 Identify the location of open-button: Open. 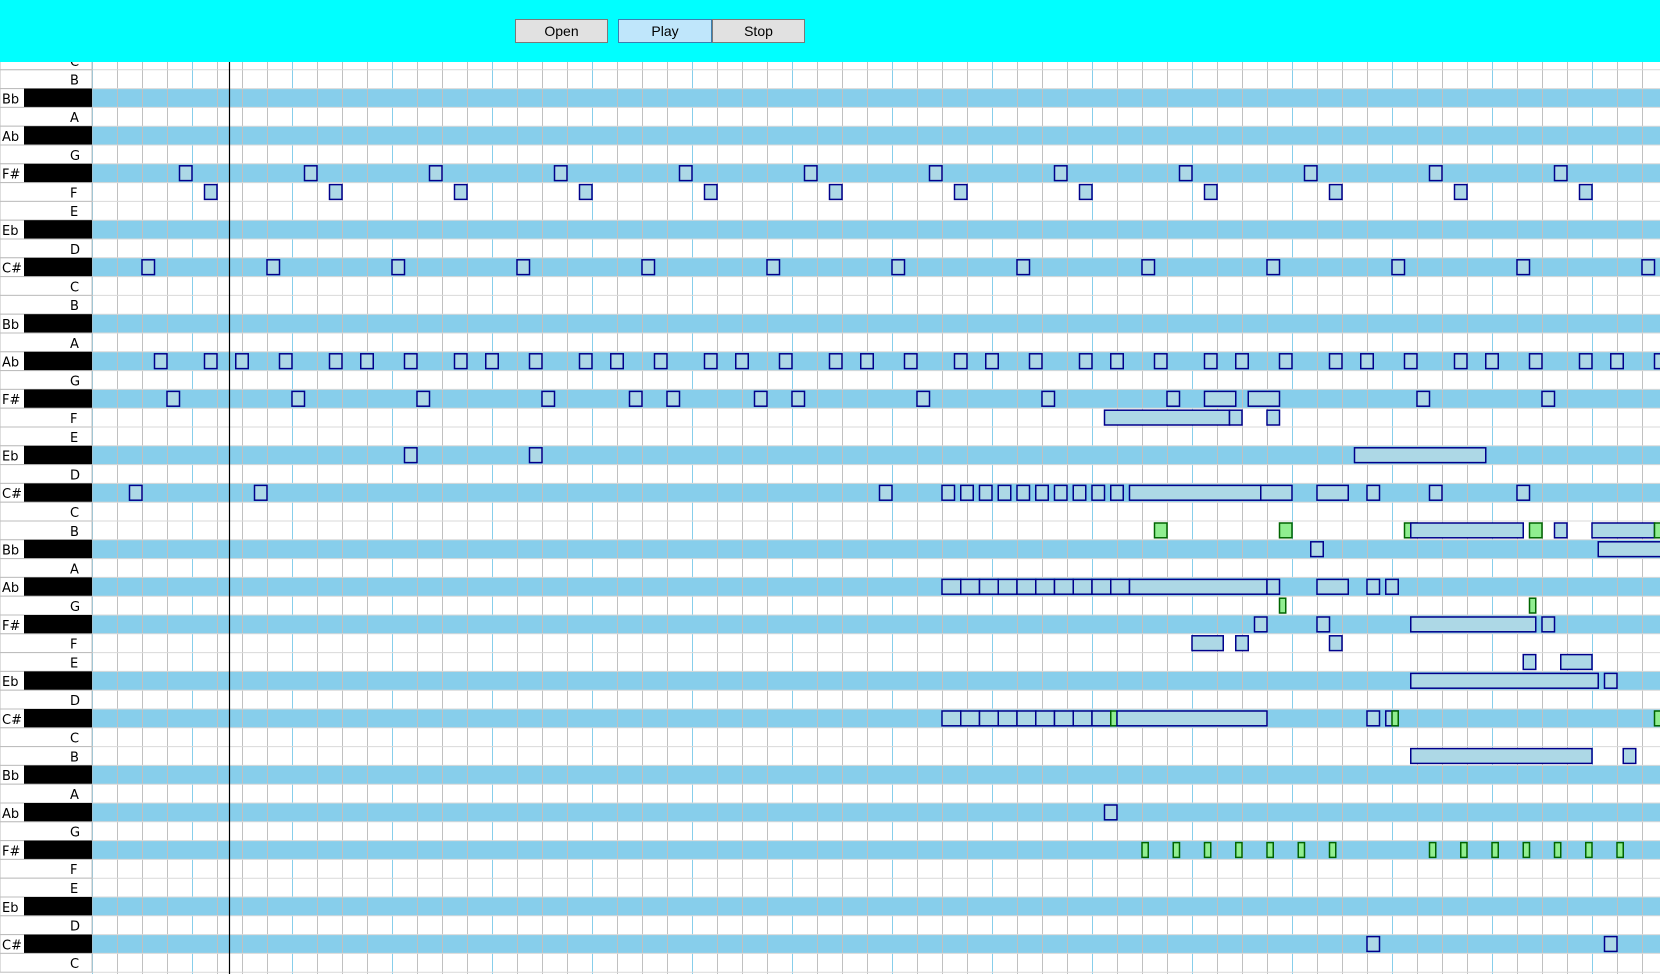
(561, 31).